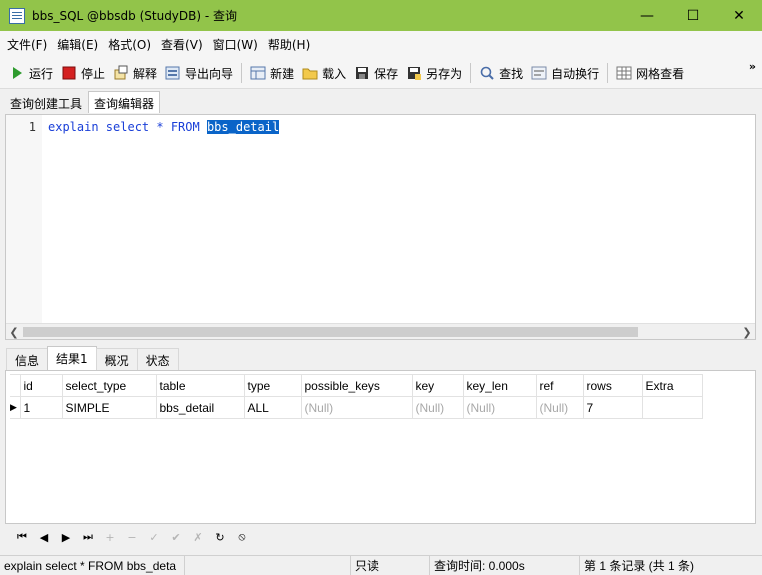 The width and height of the screenshot is (762, 575). What do you see at coordinates (647, 15) in the screenshot?
I see `minimize-button: —` at bounding box center [647, 15].